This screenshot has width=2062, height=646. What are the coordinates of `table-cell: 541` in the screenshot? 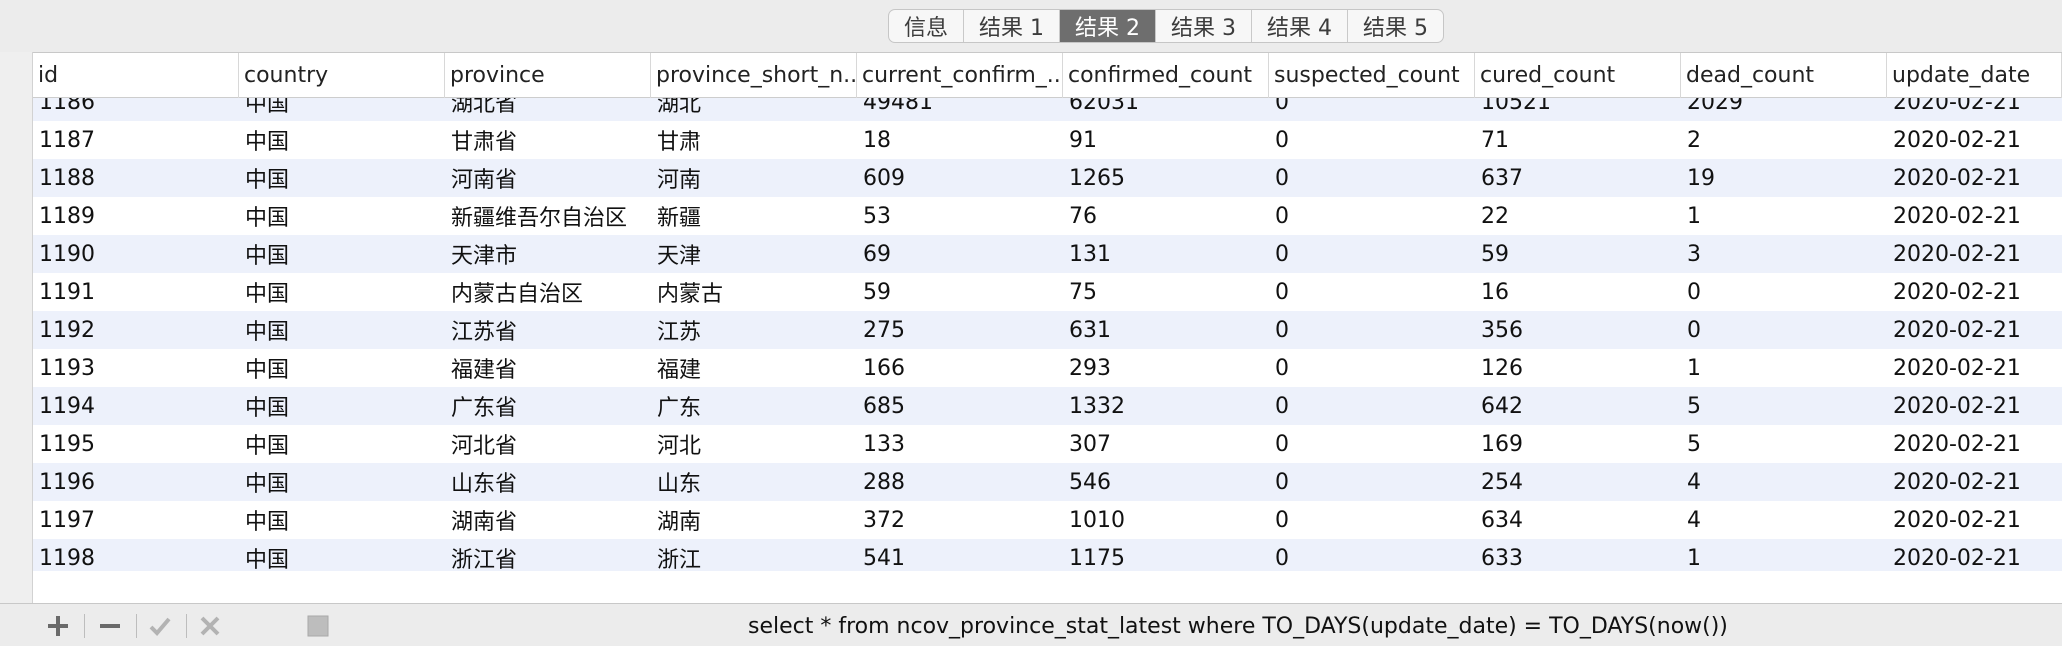 It's located at (960, 555).